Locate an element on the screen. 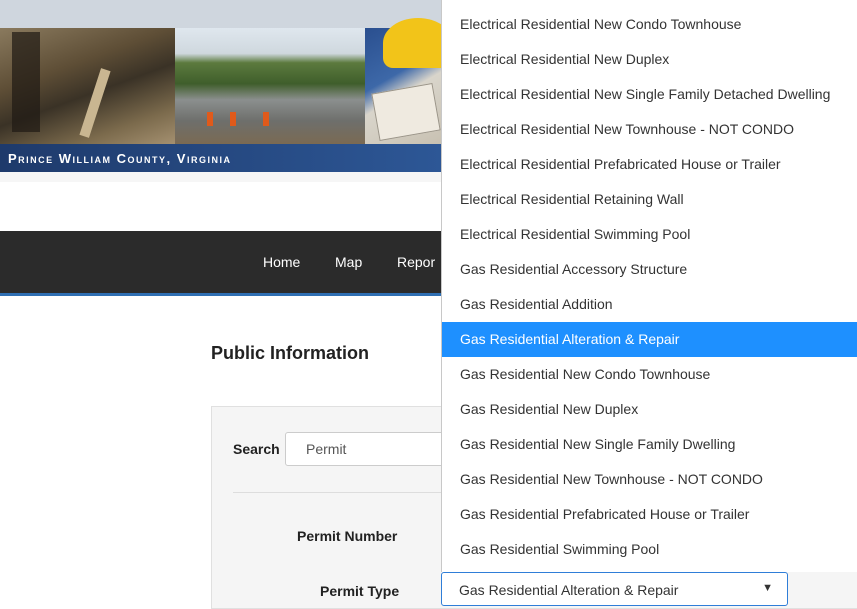 This screenshot has width=857, height=609. panel-divider is located at coordinates (337, 492).